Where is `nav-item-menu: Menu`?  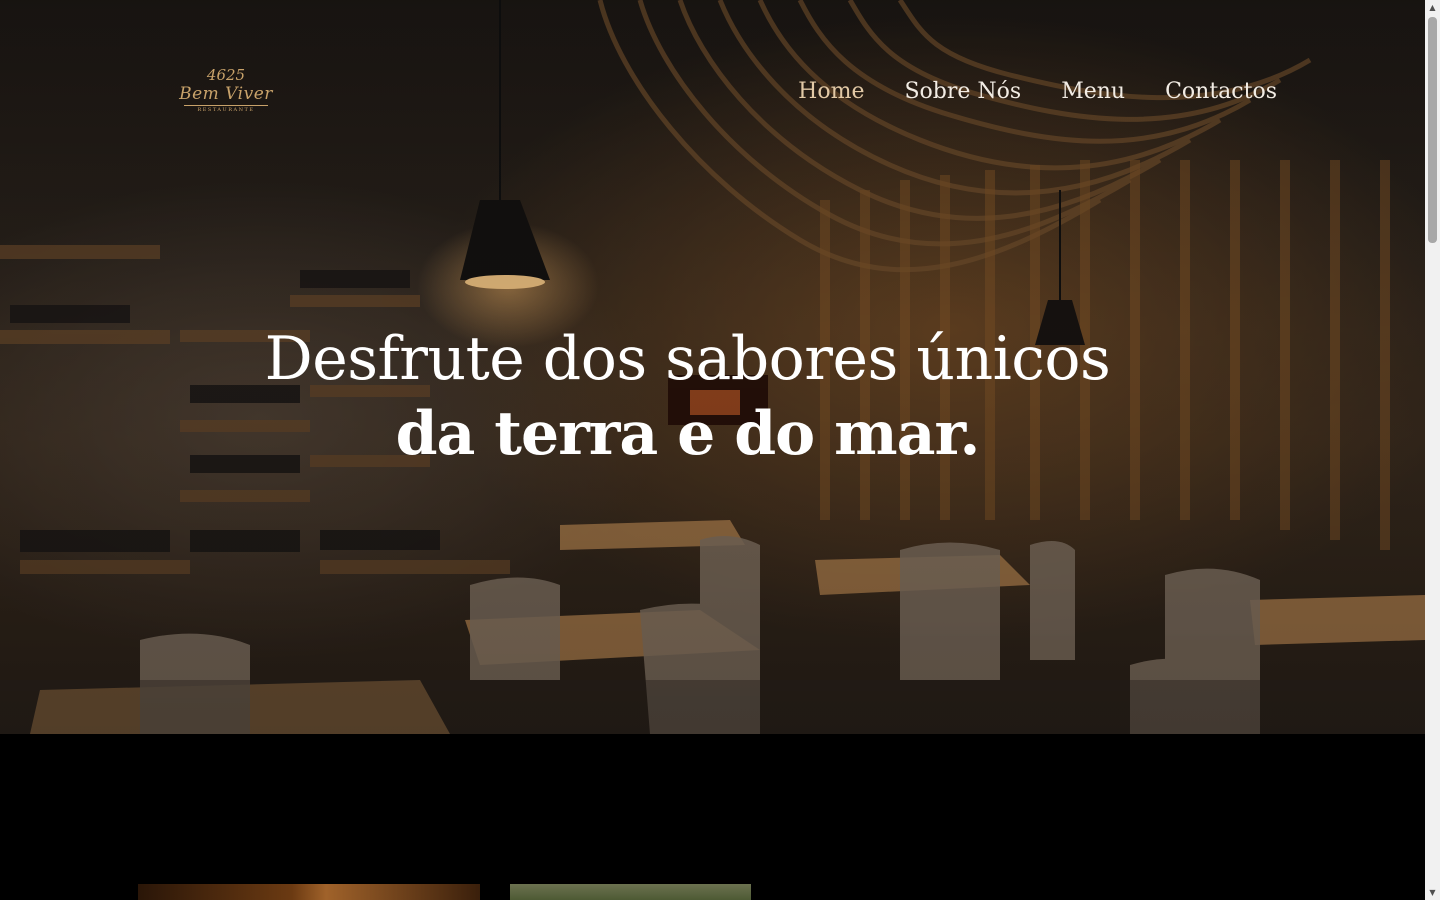
nav-item-menu: Menu is located at coordinates (1093, 92).